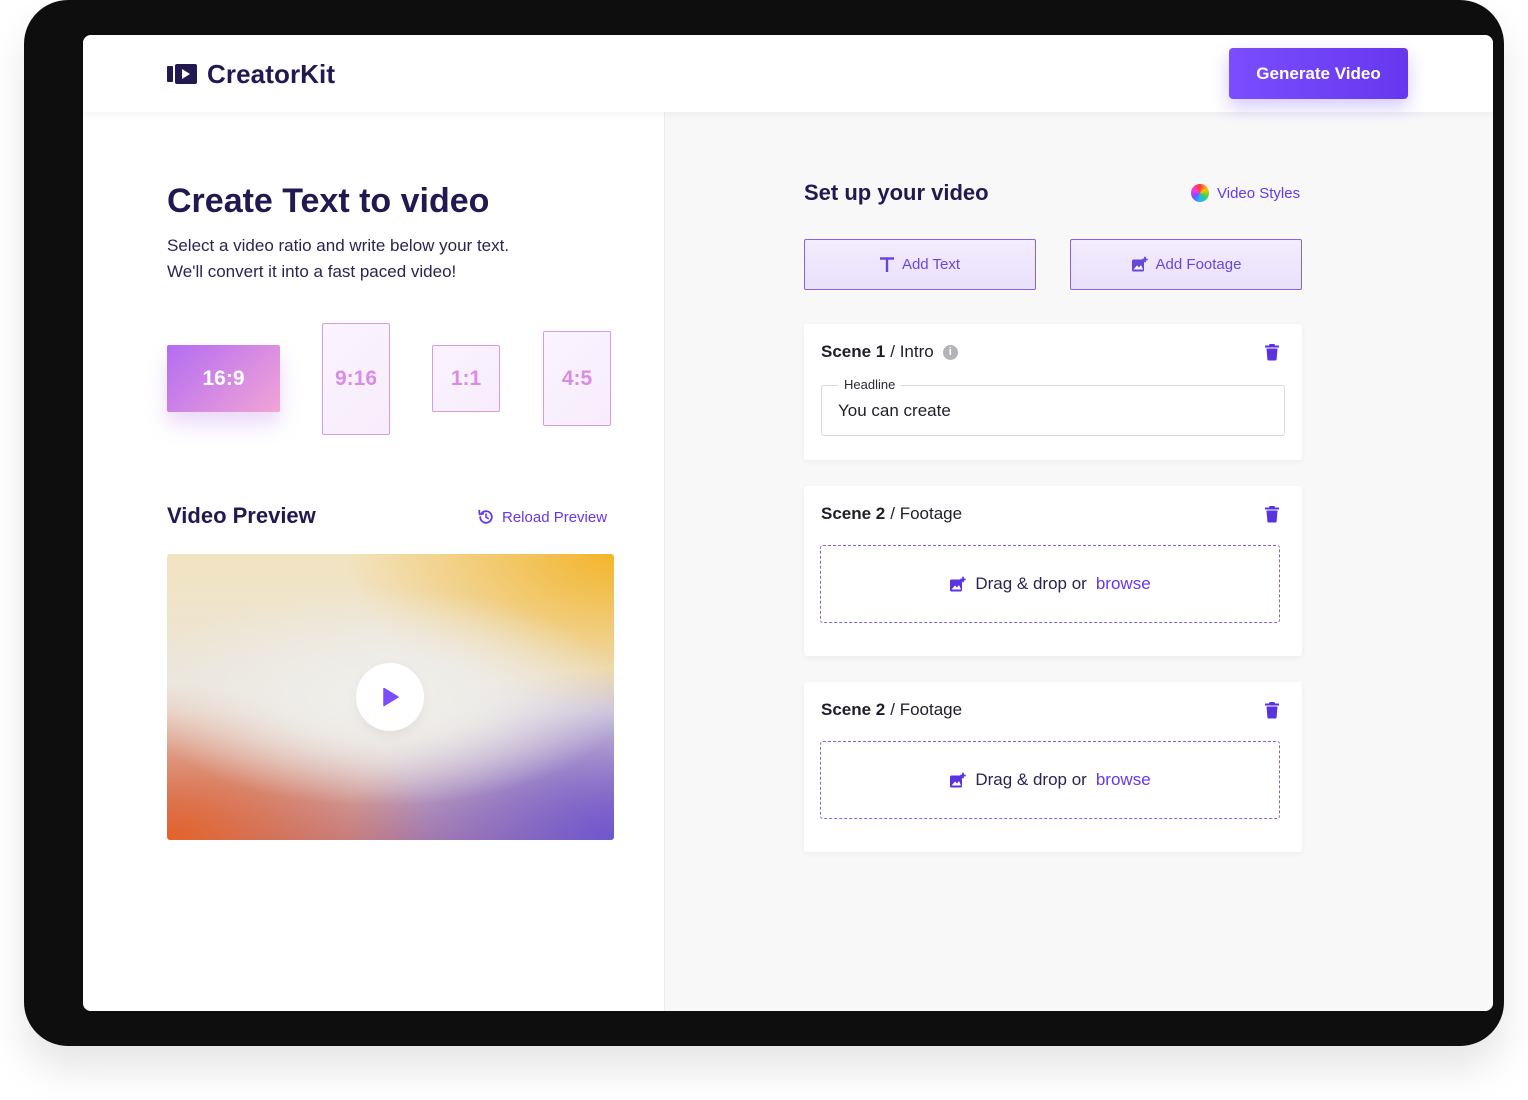 This screenshot has width=1528, height=1100. I want to click on top-header: CreatorKit Generate Video, so click(788, 73).